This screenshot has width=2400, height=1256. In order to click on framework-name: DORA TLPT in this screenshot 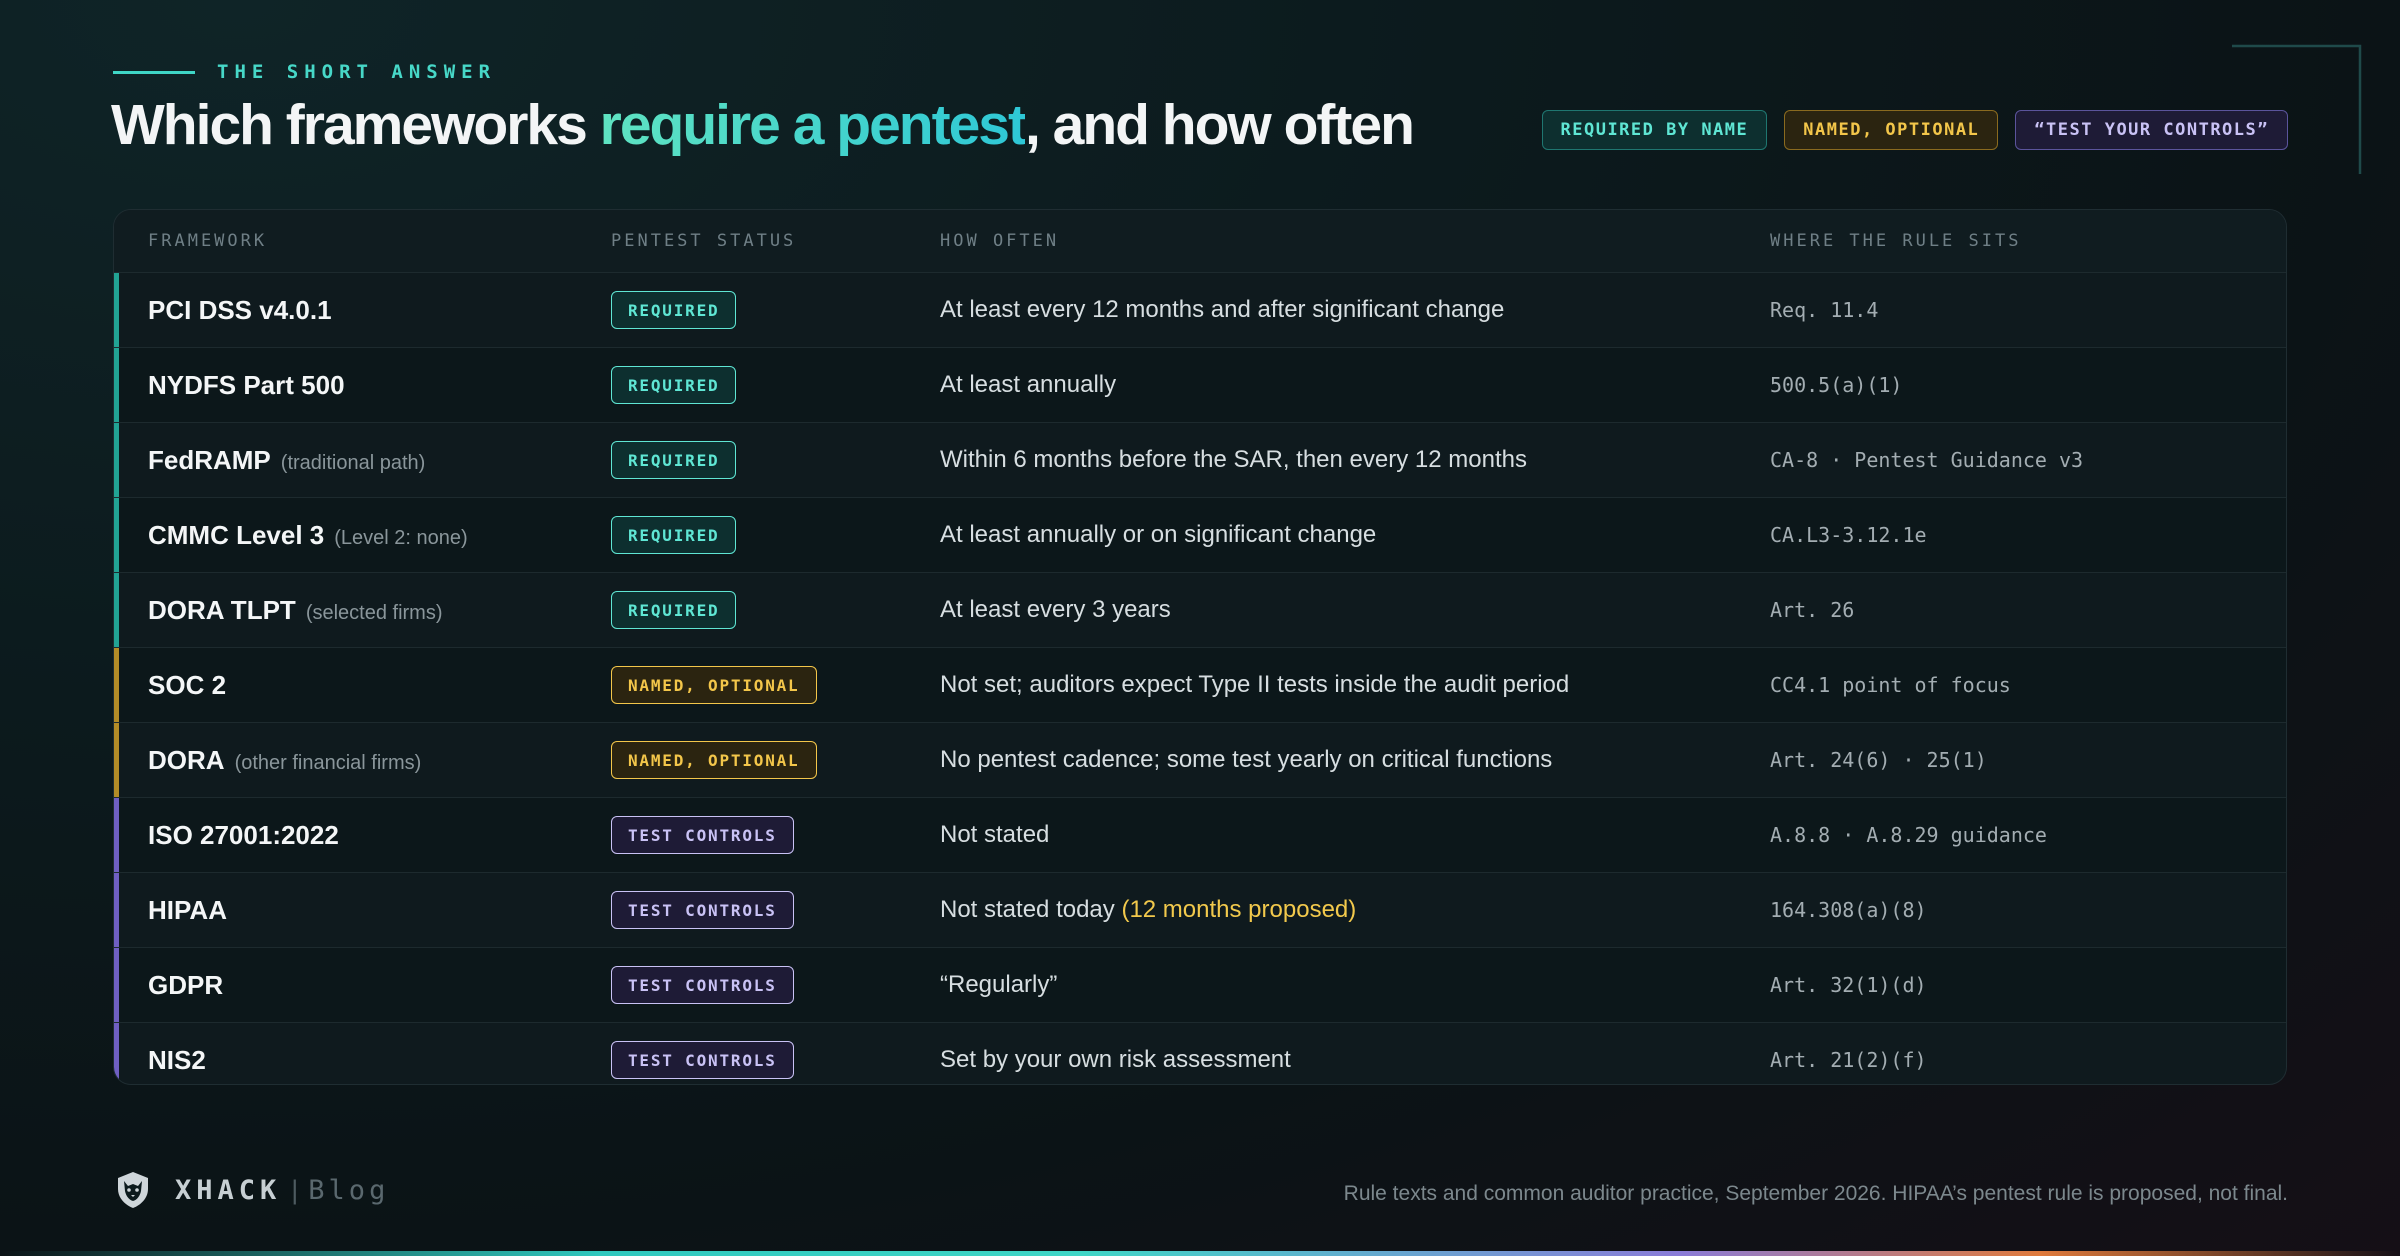, I will do `click(222, 609)`.